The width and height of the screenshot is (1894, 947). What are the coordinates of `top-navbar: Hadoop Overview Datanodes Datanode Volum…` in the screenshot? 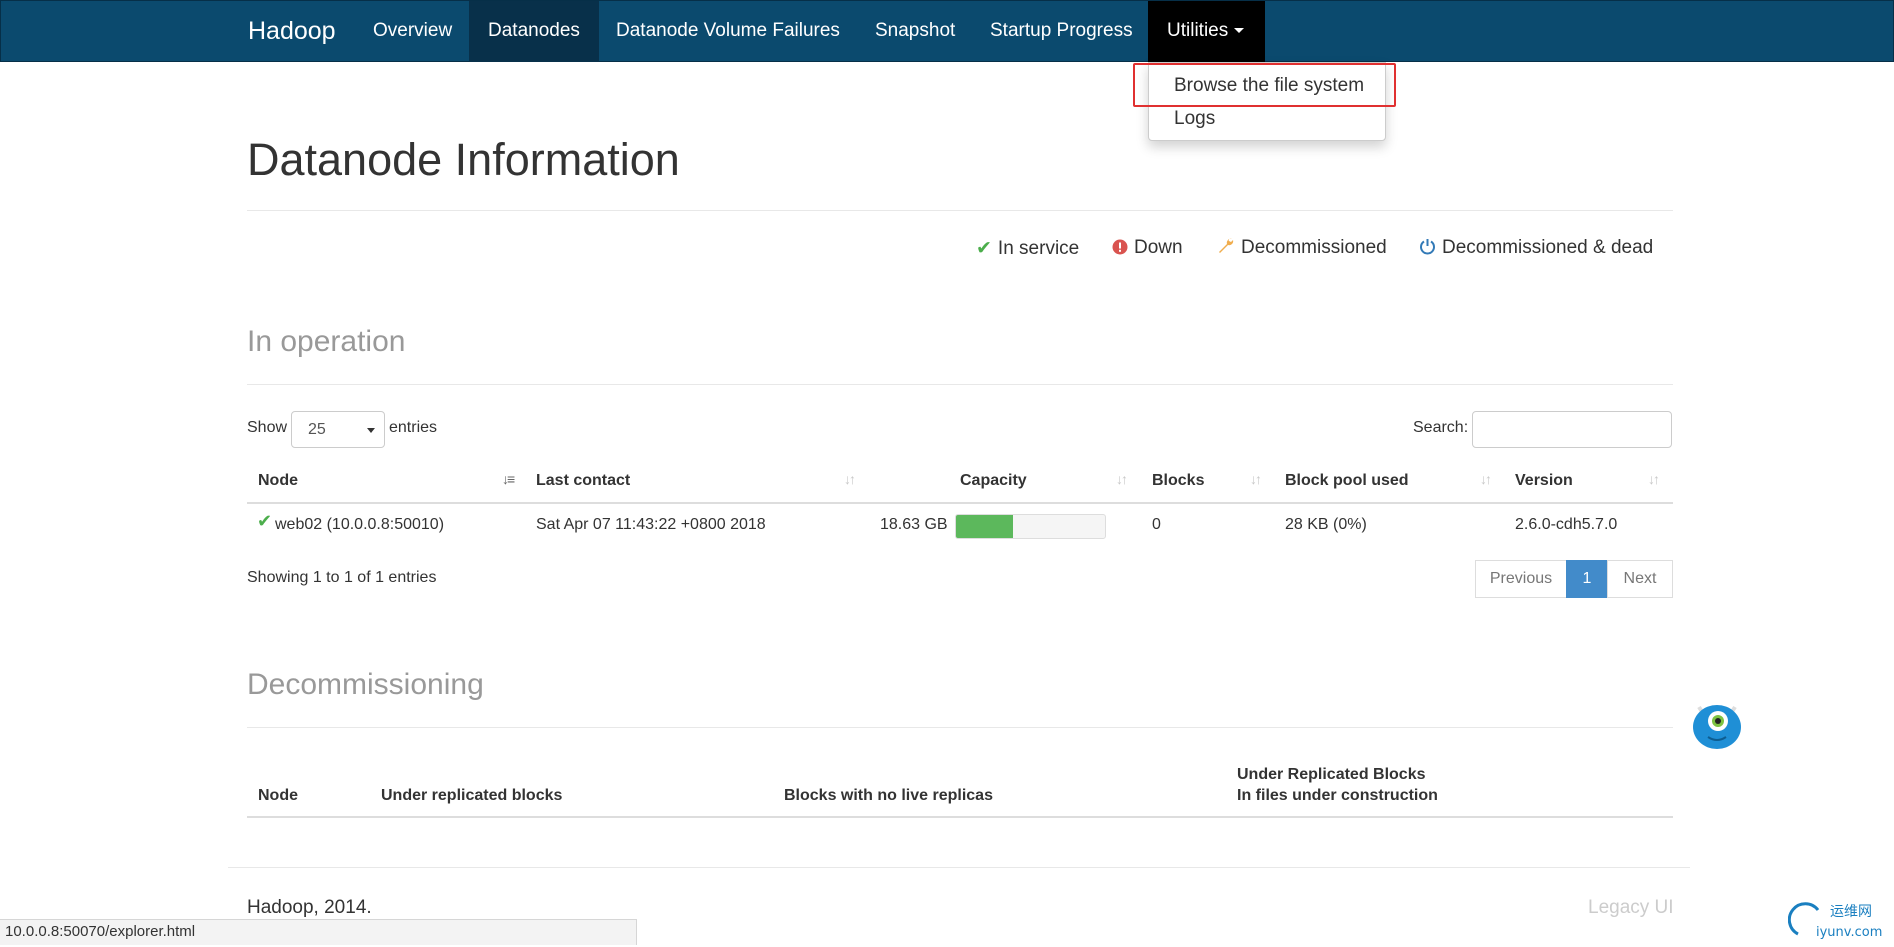 It's located at (947, 31).